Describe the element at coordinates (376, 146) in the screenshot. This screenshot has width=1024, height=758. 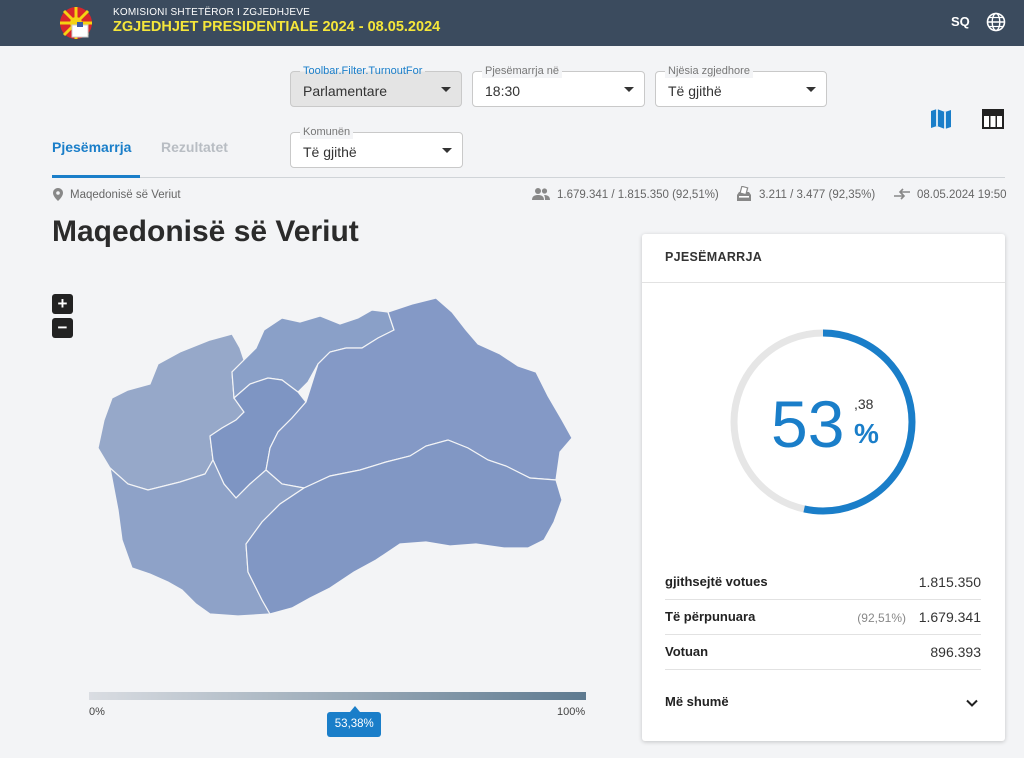
I see `municipality-select: Komunën Të gjithë` at that location.